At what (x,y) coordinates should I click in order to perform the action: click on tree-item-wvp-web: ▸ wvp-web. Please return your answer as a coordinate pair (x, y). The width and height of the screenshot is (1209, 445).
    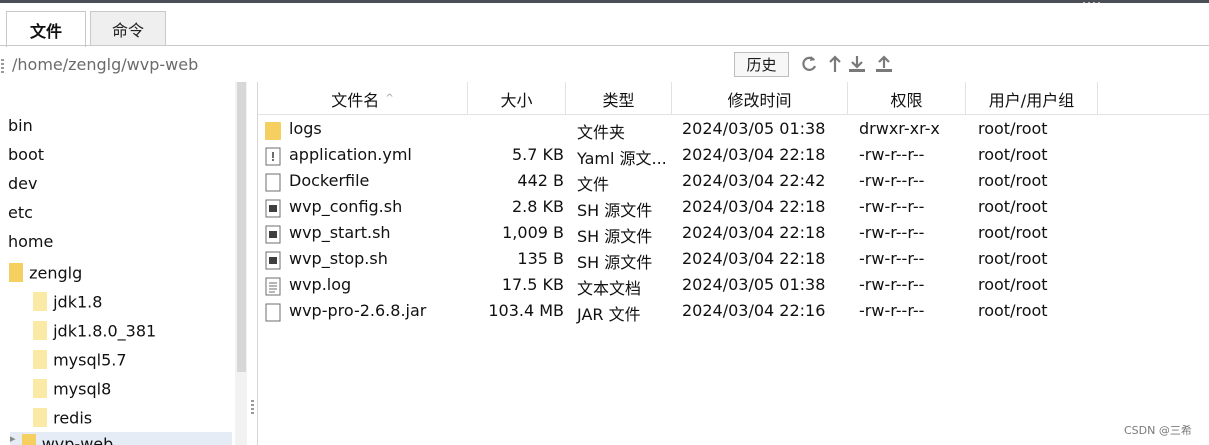
    Looking at the image, I should click on (121, 438).